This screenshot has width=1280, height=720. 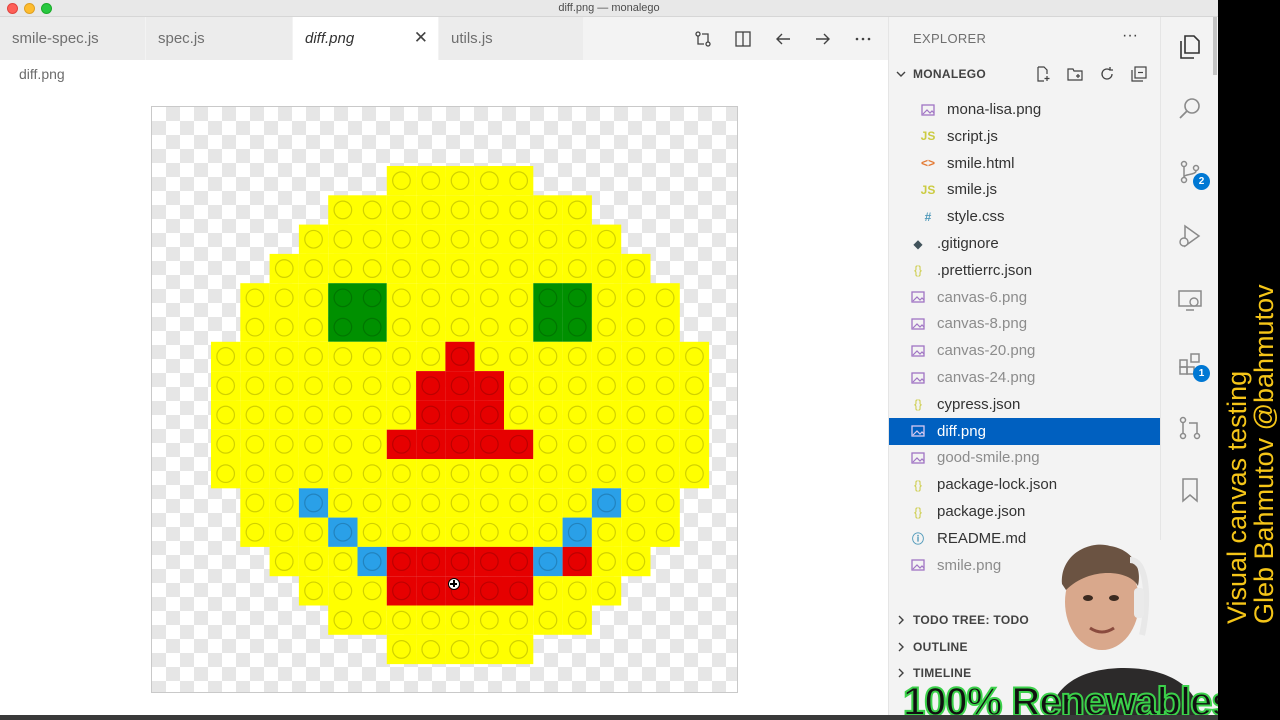 I want to click on status-bar, so click(x=609, y=717).